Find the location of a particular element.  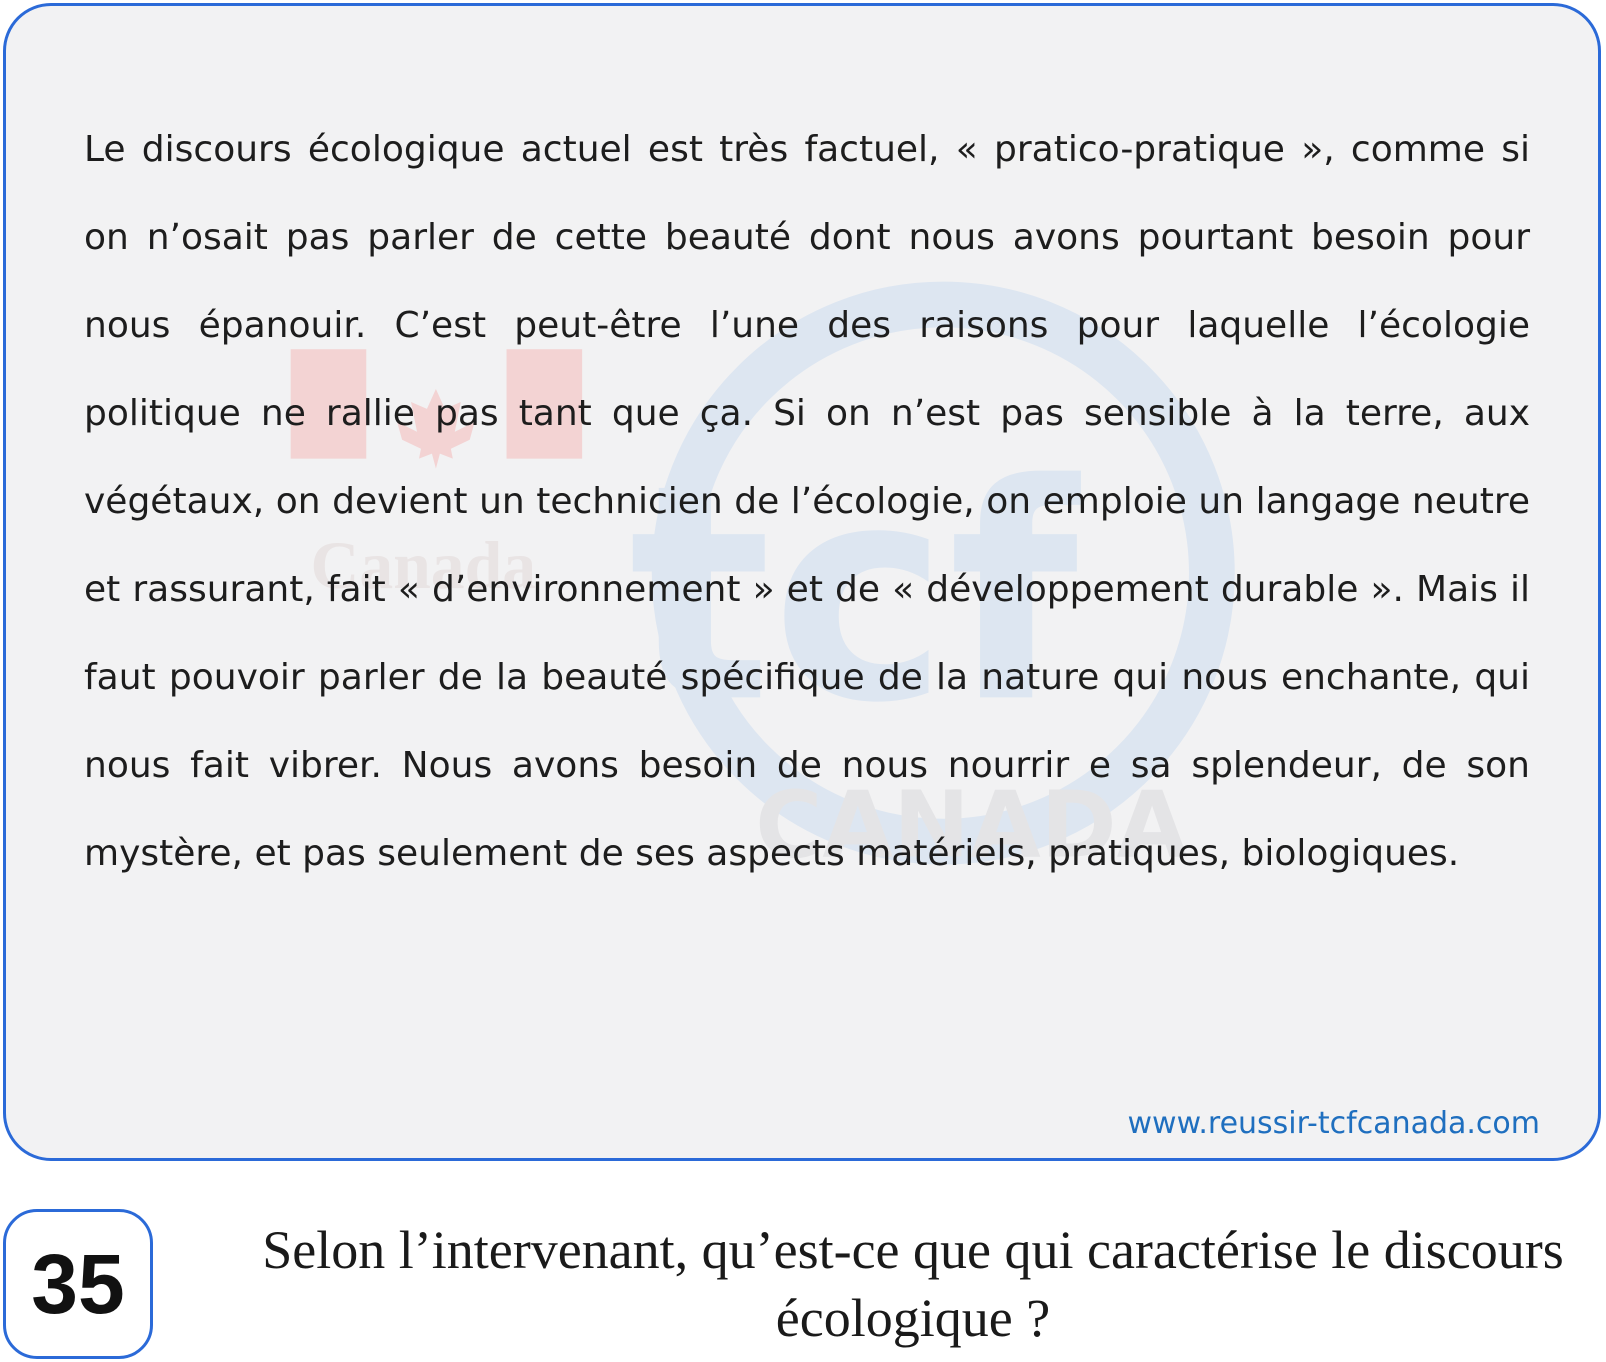

question-number: 35 is located at coordinates (78, 1284).